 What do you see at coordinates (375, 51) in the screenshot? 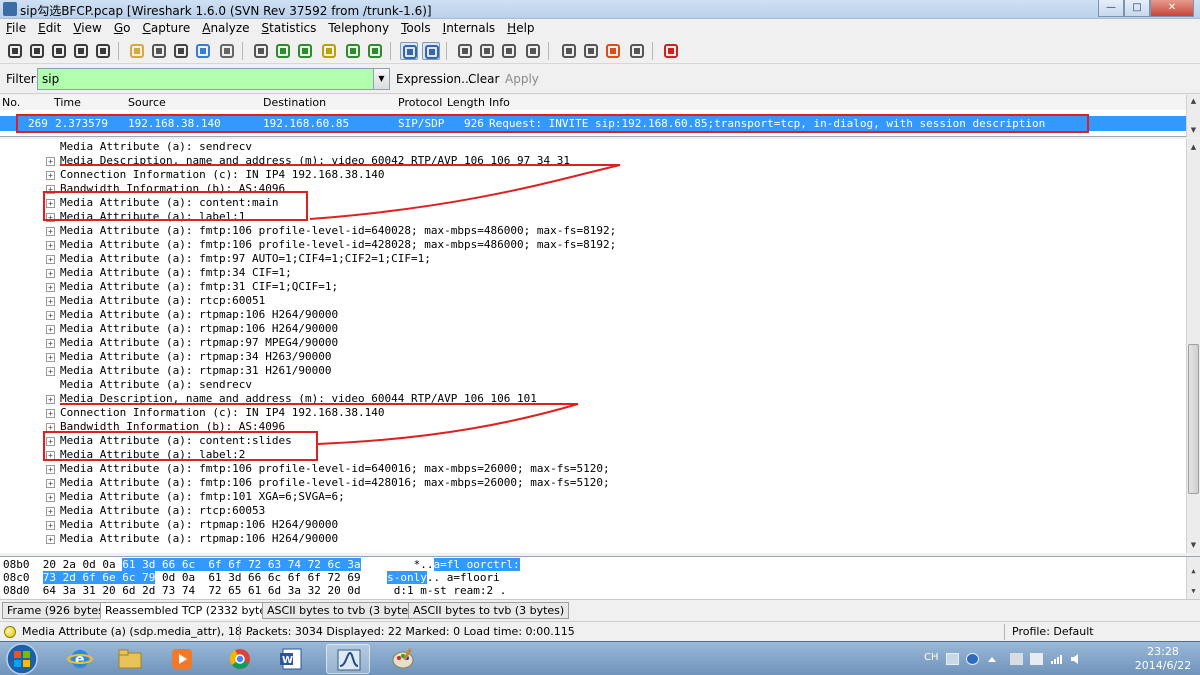
I see `go-last-icon` at bounding box center [375, 51].